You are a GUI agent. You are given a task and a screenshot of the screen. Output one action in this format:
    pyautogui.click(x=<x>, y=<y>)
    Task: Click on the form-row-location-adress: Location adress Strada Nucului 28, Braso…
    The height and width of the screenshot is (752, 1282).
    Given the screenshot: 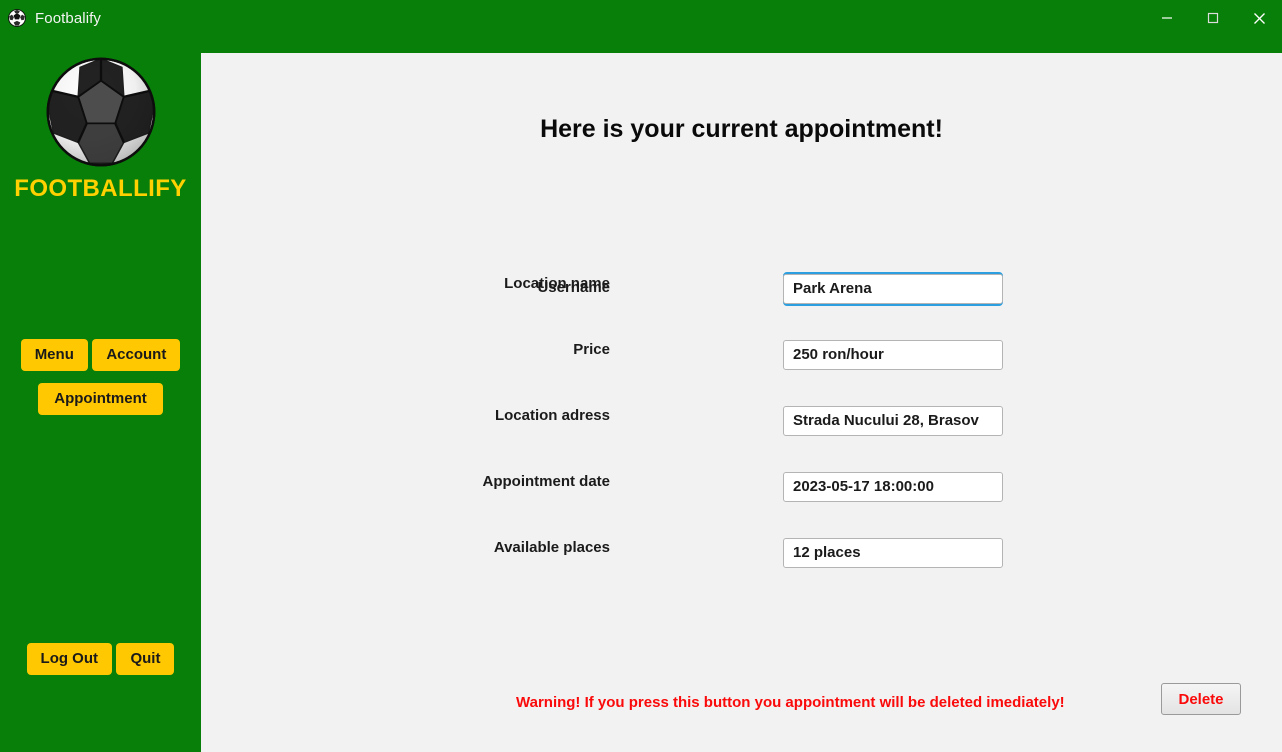 What is the action you would take?
    pyautogui.click(x=741, y=439)
    